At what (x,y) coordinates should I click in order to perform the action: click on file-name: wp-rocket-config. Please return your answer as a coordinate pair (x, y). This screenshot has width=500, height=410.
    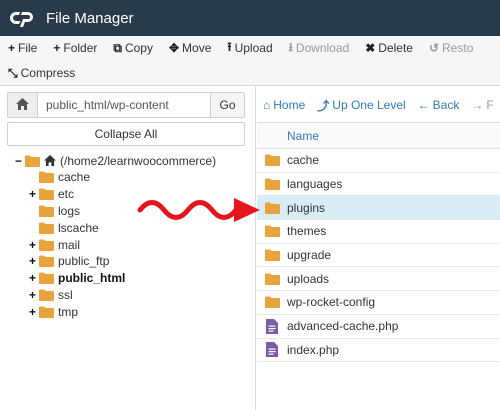
    Looking at the image, I should click on (331, 302).